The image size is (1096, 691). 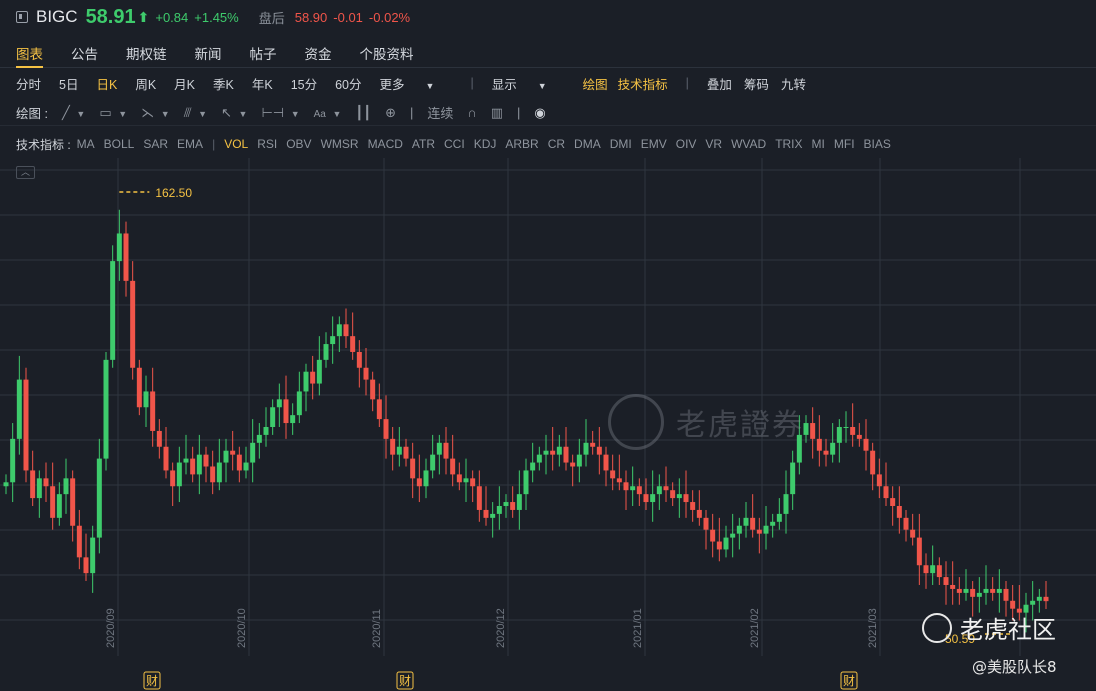 What do you see at coordinates (539, 113) in the screenshot?
I see `eye-icon: ◉` at bounding box center [539, 113].